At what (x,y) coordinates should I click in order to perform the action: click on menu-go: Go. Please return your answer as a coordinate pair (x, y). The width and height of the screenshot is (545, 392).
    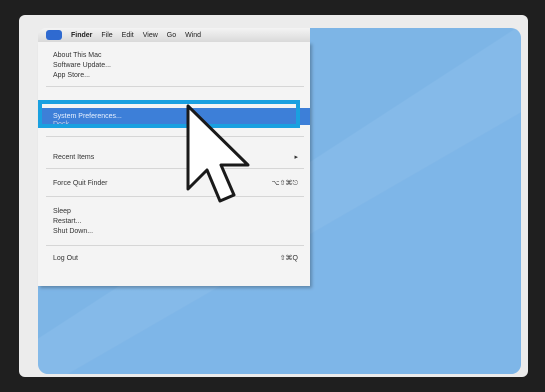
    Looking at the image, I should click on (171, 35).